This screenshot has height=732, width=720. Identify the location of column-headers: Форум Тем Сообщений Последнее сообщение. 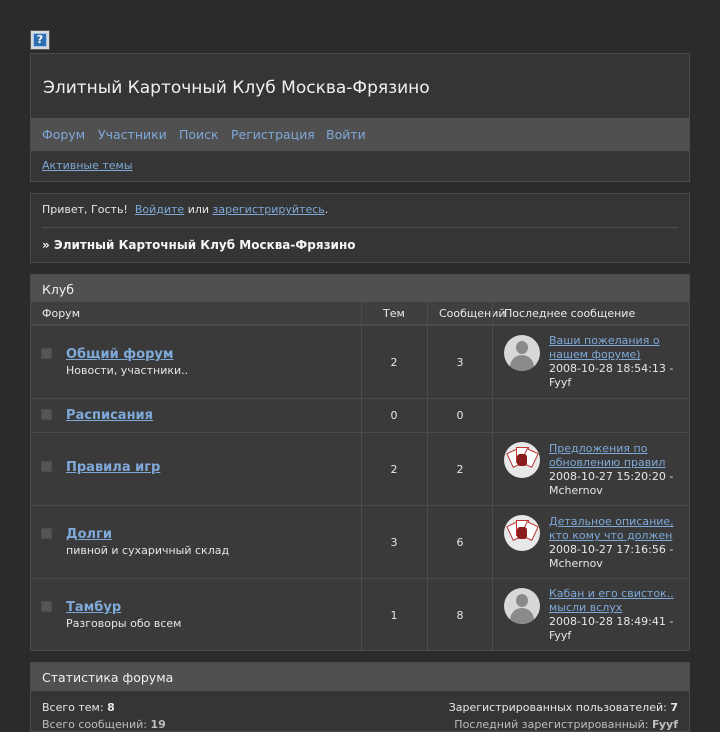
(360, 313).